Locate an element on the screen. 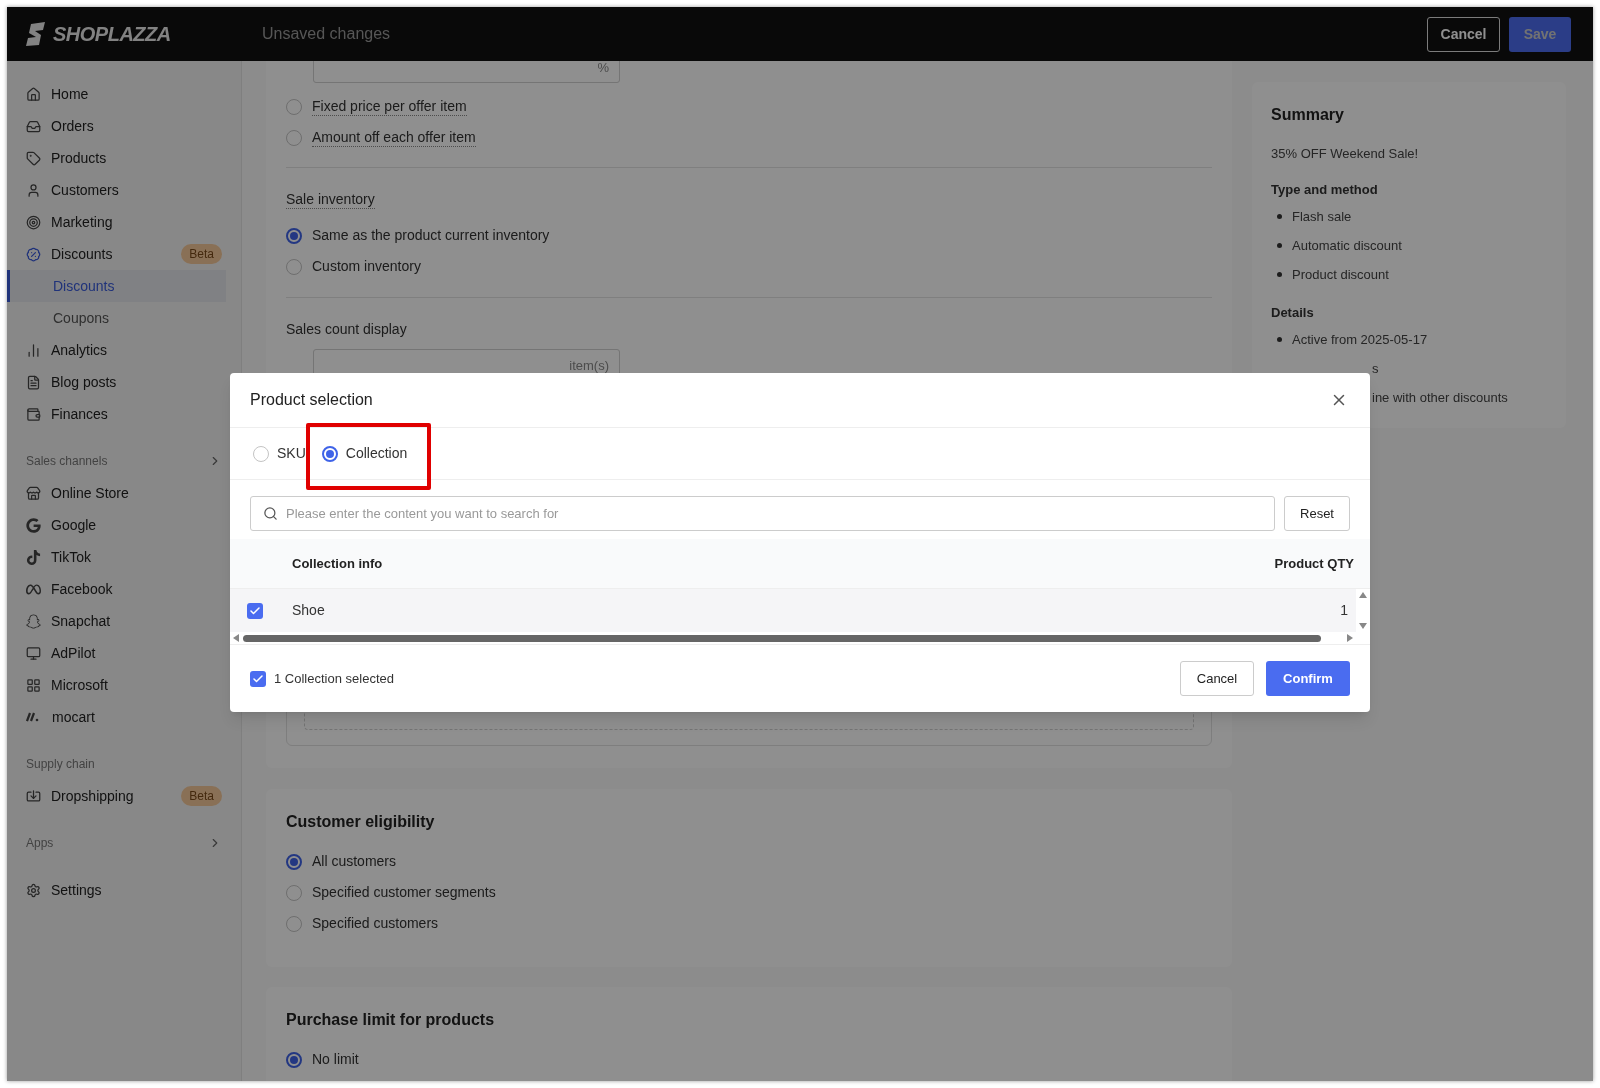 This screenshot has width=1600, height=1088. nav-subitem: Coupons is located at coordinates (116, 318).